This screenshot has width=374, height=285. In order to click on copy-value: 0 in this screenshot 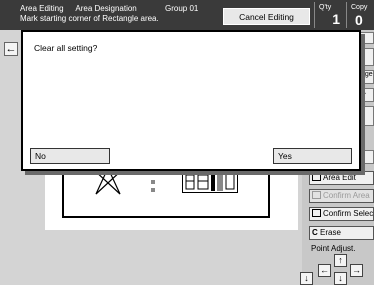, I will do `click(359, 20)`.